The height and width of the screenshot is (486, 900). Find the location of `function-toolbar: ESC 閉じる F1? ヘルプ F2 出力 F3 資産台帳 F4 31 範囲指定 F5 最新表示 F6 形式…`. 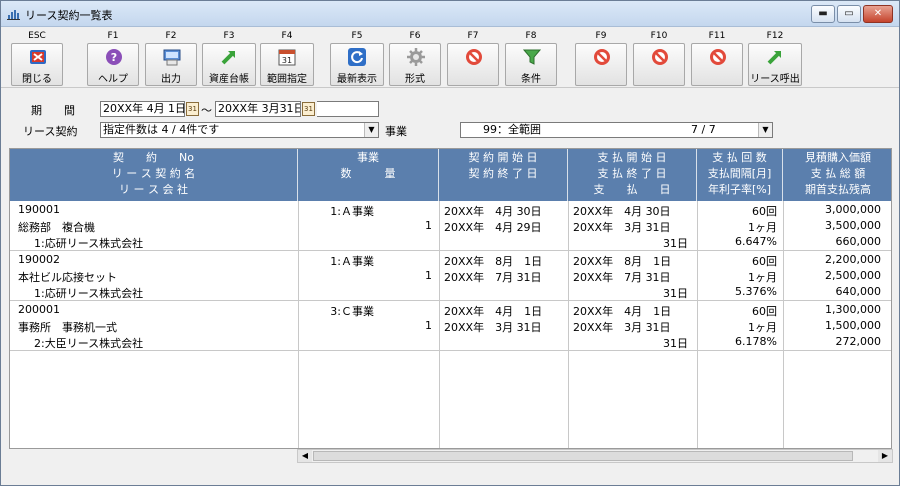

function-toolbar: ESC 閉じる F1? ヘルプ F2 出力 F3 資産台帳 F4 31 範囲指定 F5 最新表示 F6 形式… is located at coordinates (450, 58).